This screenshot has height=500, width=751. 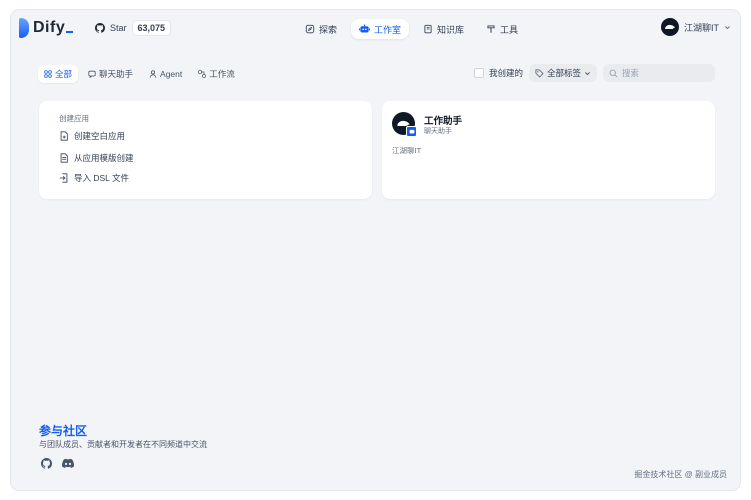 I want to click on grid-icon, so click(x=48, y=74).